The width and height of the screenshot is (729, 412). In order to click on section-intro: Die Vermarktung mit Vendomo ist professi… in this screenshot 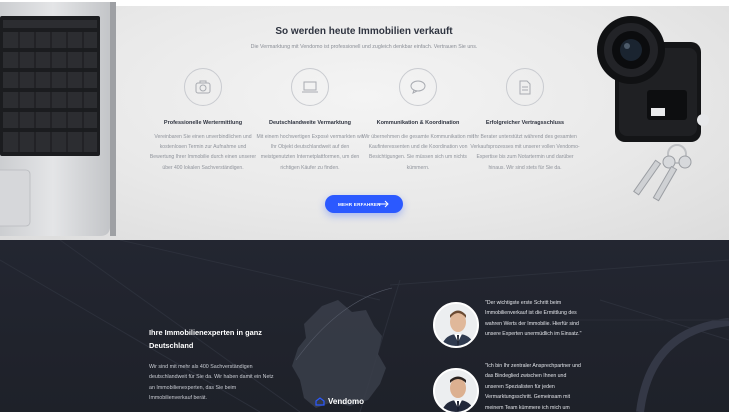, I will do `click(364, 47)`.